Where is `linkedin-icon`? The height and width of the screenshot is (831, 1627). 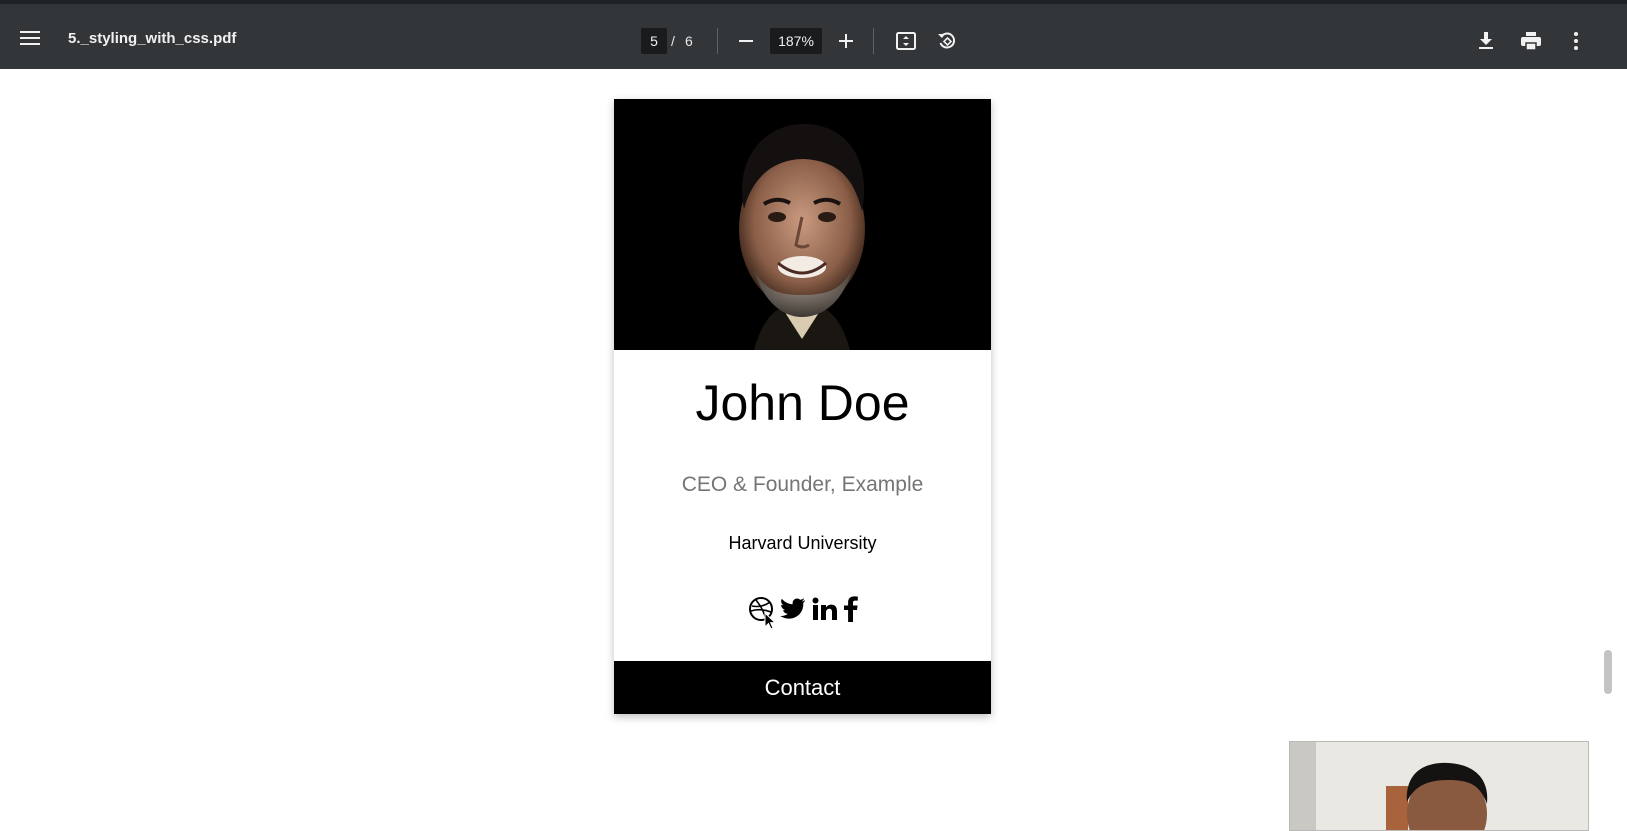 linkedin-icon is located at coordinates (825, 609).